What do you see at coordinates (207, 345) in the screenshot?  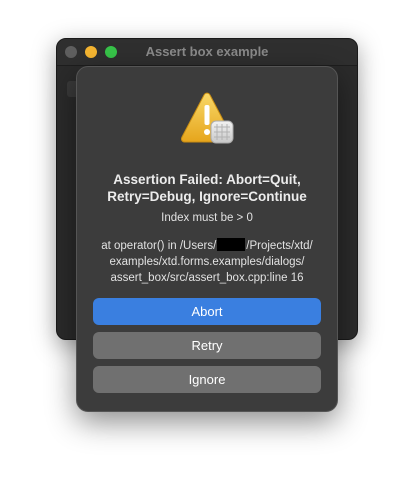 I see `retry-button: Retry` at bounding box center [207, 345].